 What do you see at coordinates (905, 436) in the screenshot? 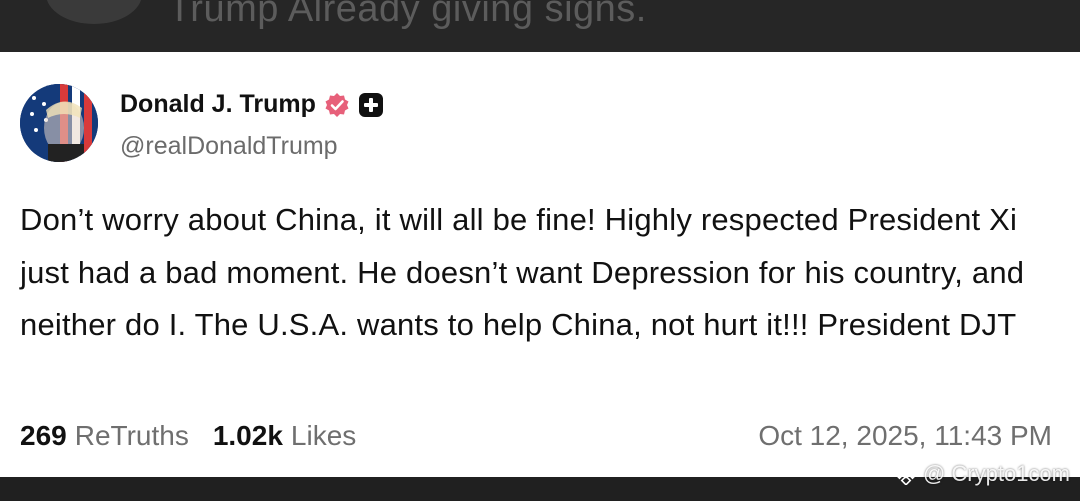
I see `post-timestamp: Oct 12, 2025, 11:43 PM` at bounding box center [905, 436].